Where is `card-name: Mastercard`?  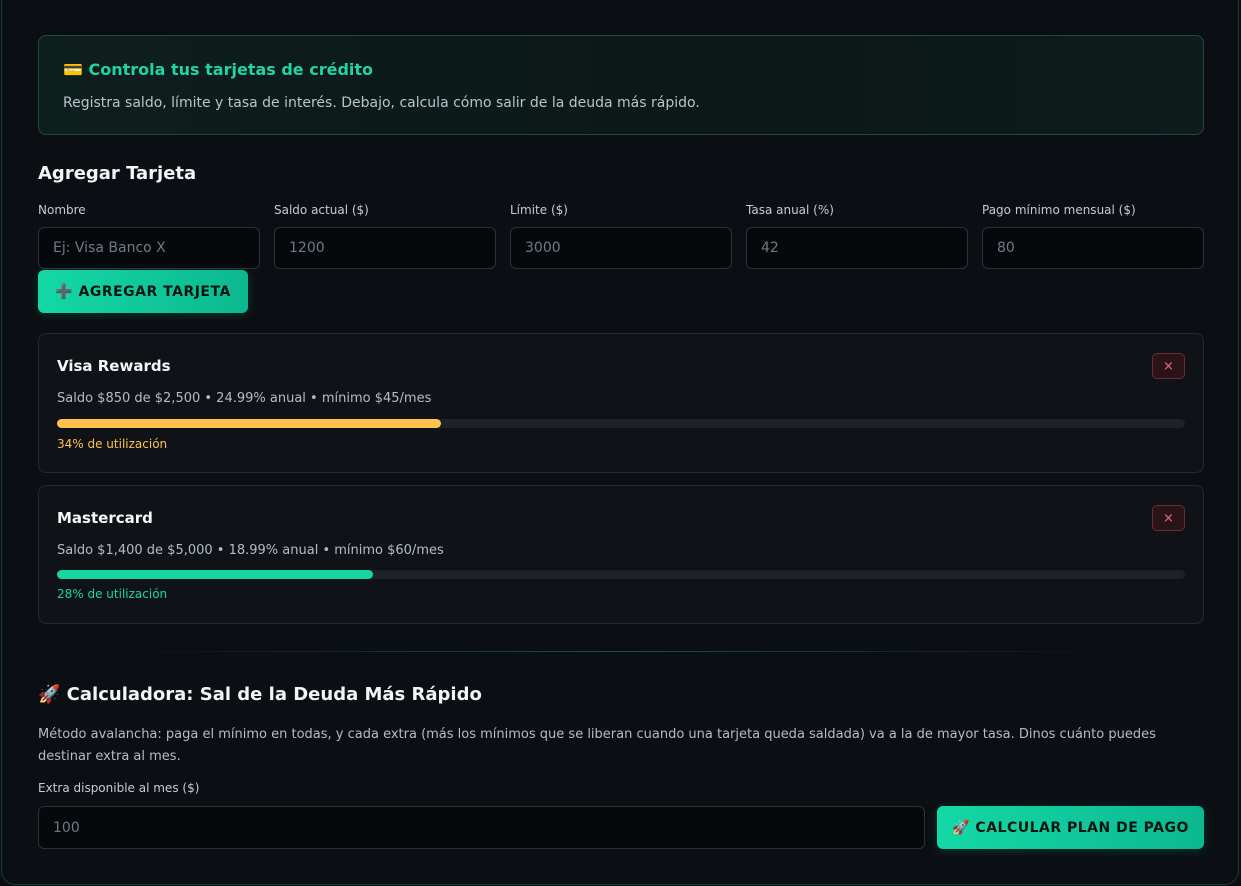
card-name: Mastercard is located at coordinates (105, 518).